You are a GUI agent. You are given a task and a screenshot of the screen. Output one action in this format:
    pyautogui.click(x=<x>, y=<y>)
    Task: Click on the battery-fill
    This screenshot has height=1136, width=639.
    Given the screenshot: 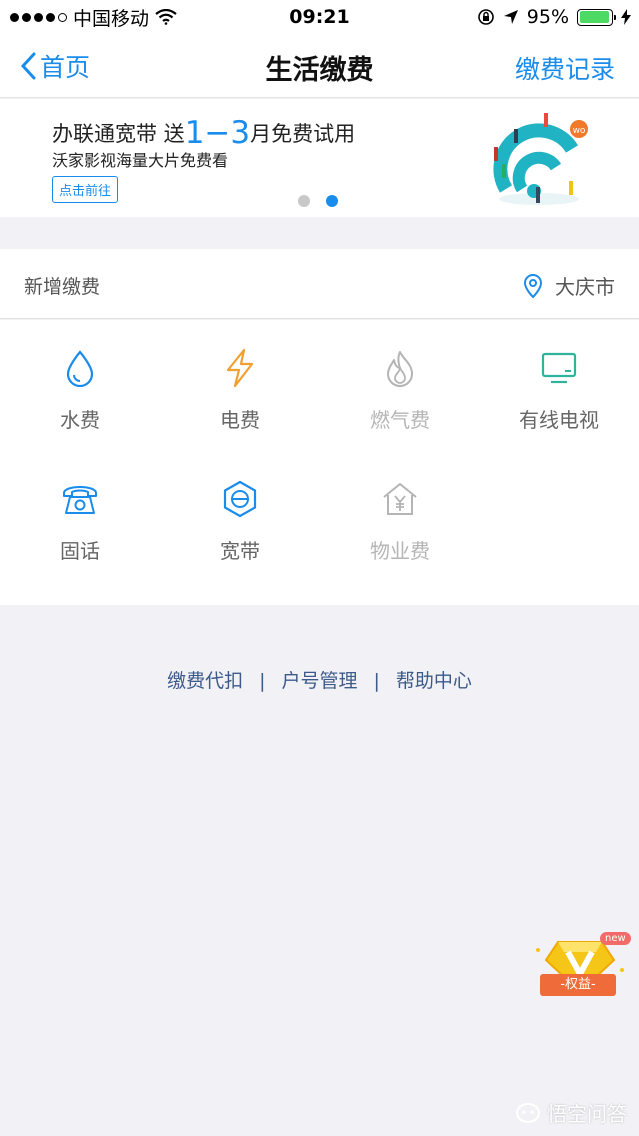 What is the action you would take?
    pyautogui.click(x=594, y=17)
    